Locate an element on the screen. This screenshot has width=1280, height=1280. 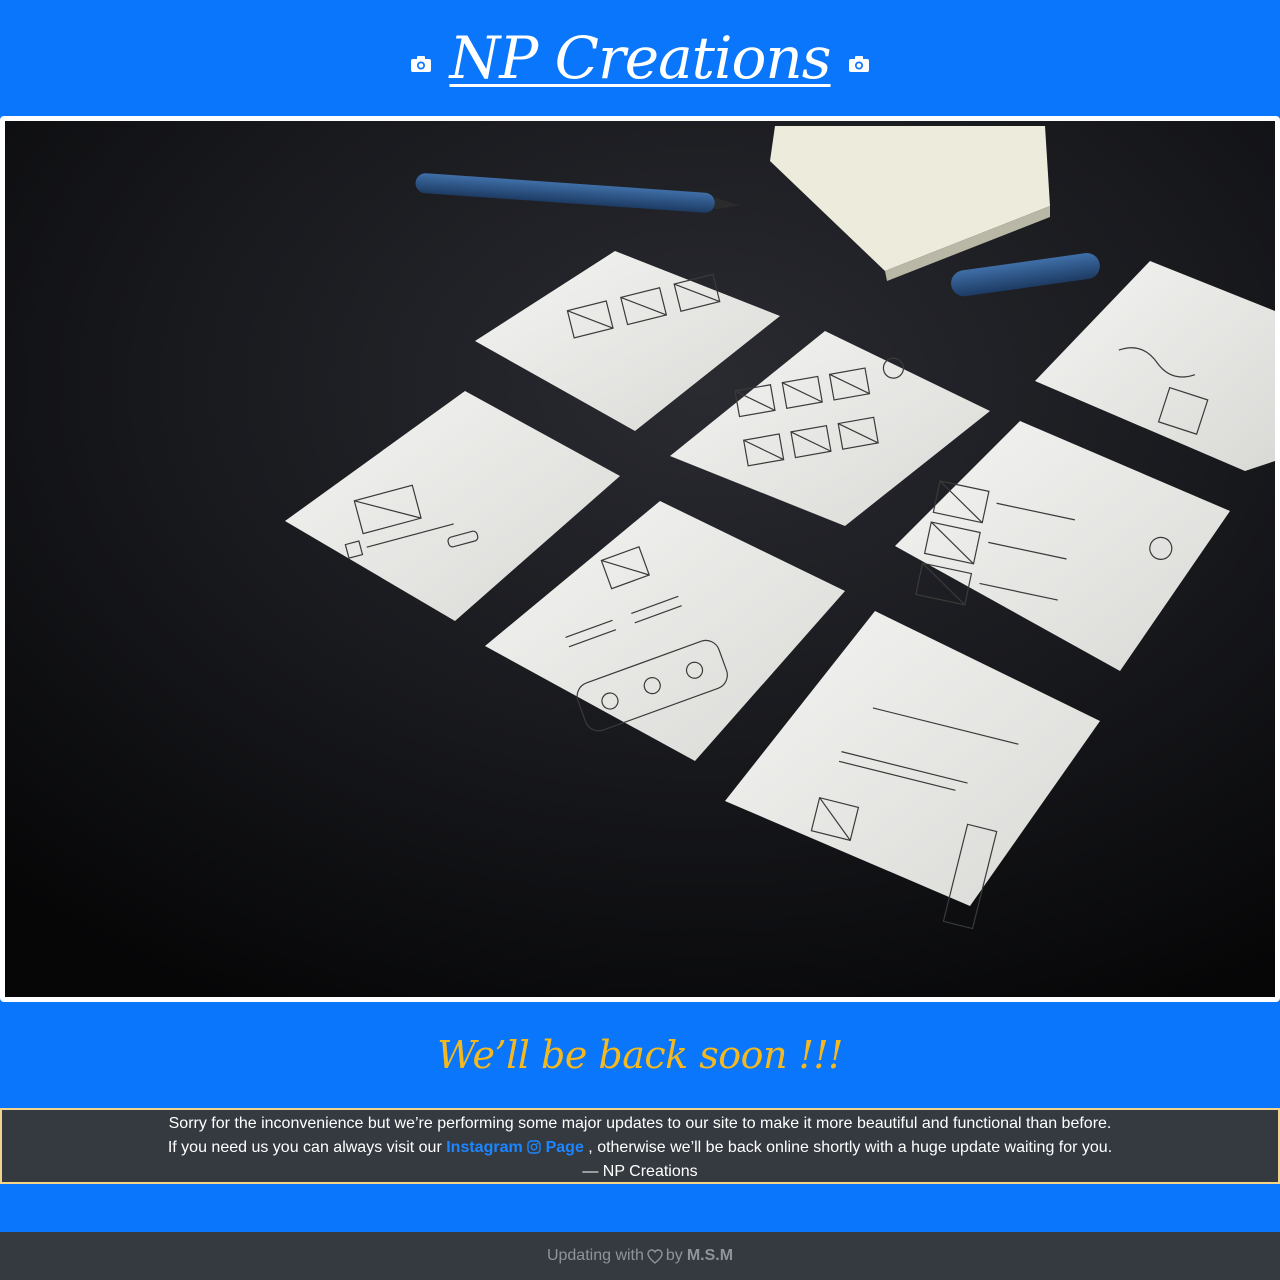
page-link-word: Page is located at coordinates (564, 1147).